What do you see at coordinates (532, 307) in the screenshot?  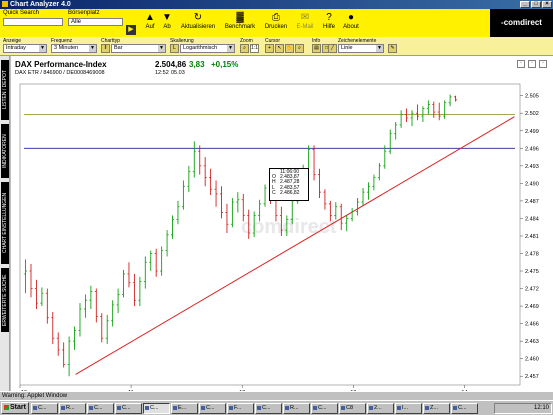 I see `y-tick-label: 2.469` at bounding box center [532, 307].